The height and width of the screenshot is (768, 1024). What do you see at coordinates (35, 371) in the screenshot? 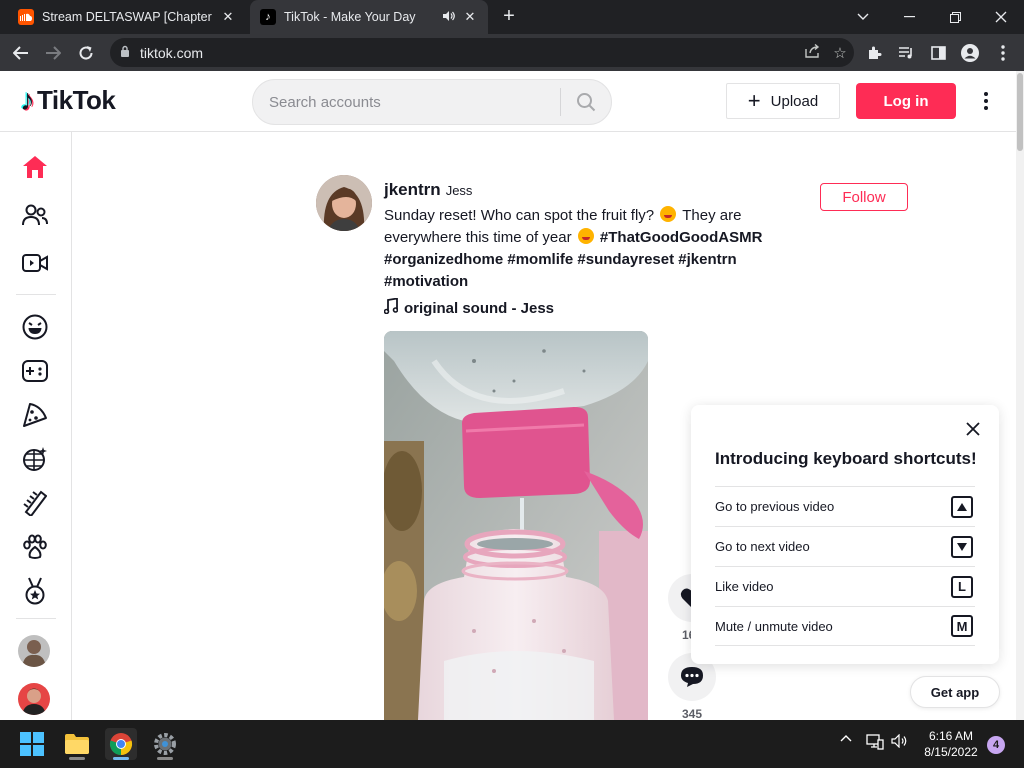
I see `gaming-icon` at bounding box center [35, 371].